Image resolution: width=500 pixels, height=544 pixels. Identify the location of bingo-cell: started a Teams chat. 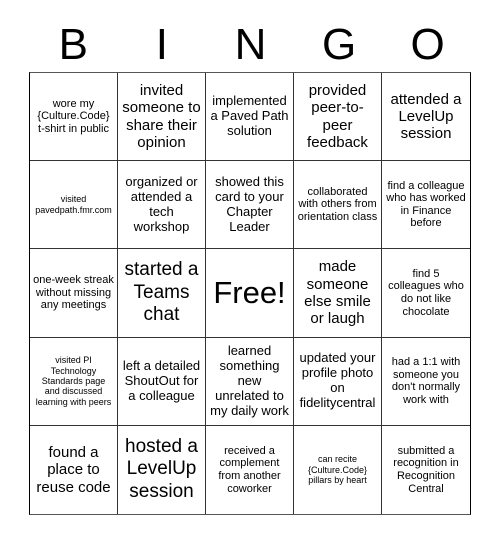
(162, 293).